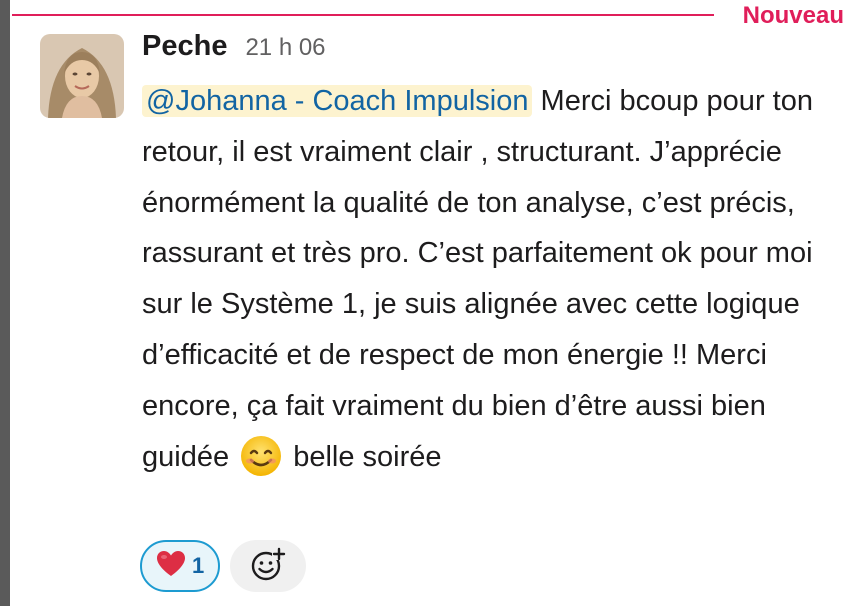  Describe the element at coordinates (363, 456) in the screenshot. I see `message-text-end: belle soirée` at that location.